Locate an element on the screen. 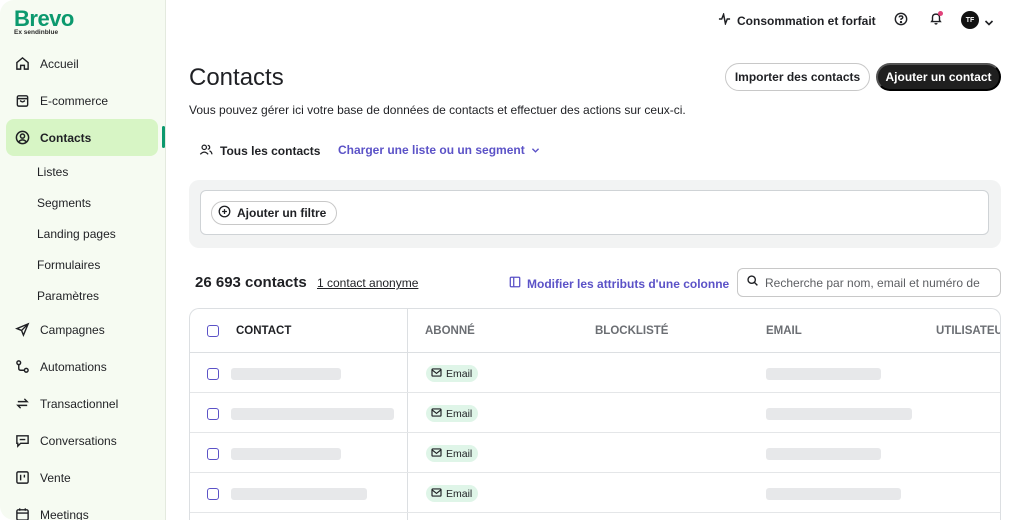 This screenshot has width=1024, height=520. modify-columns-button: Modifier les attributs d'une colonne is located at coordinates (619, 283).